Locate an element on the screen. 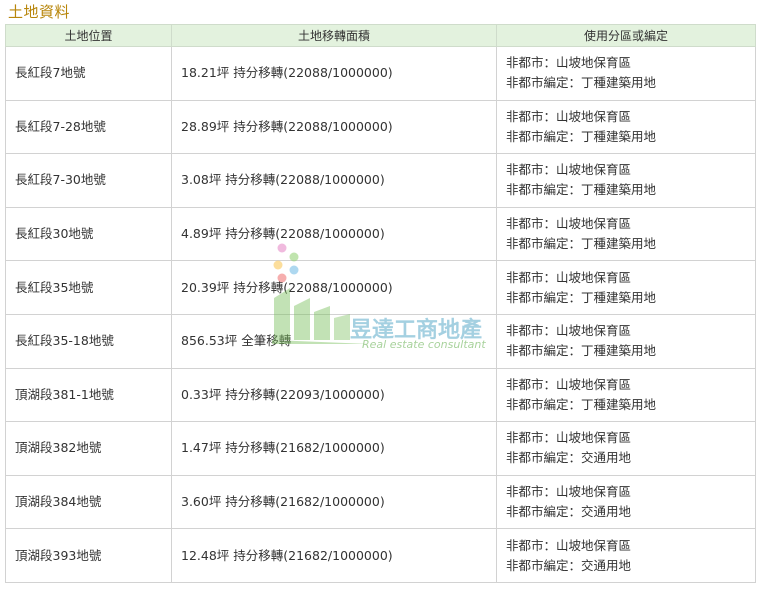 The width and height of the screenshot is (762, 590). transfer-area-cell: 20.39坪 持分移轉(22088/1000000) is located at coordinates (334, 287).